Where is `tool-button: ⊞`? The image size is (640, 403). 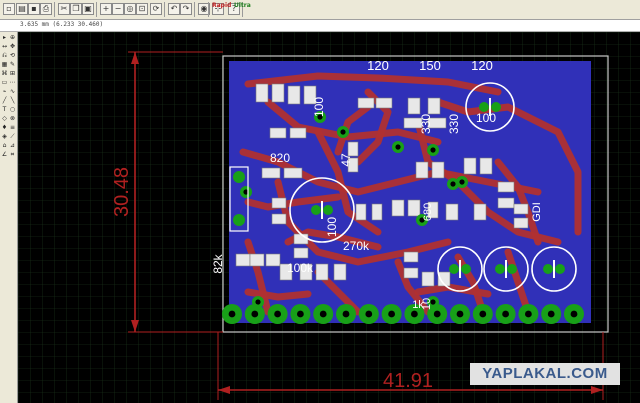
tool-button: ⊞ is located at coordinates (12, 73).